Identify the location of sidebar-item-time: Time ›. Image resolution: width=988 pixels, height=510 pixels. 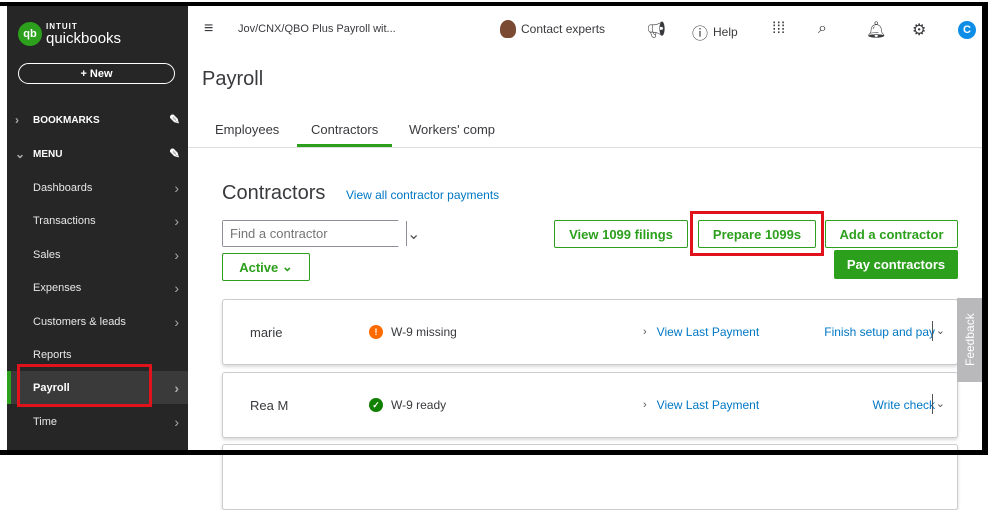
(97, 421).